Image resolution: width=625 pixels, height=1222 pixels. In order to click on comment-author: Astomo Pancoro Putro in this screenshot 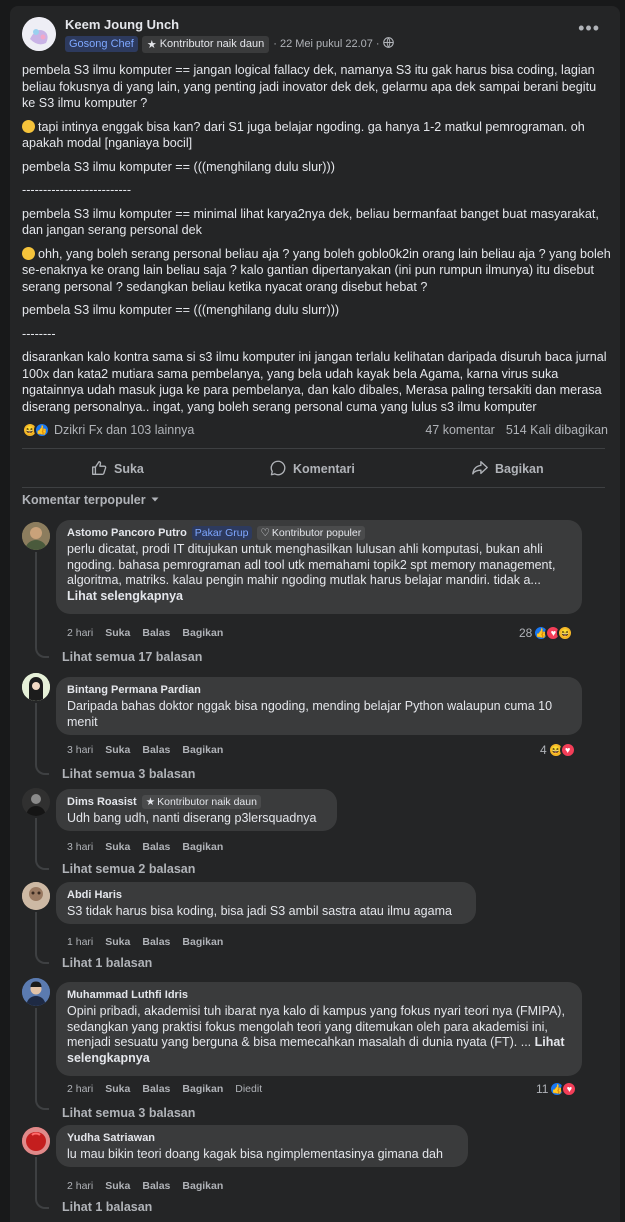, I will do `click(127, 533)`.